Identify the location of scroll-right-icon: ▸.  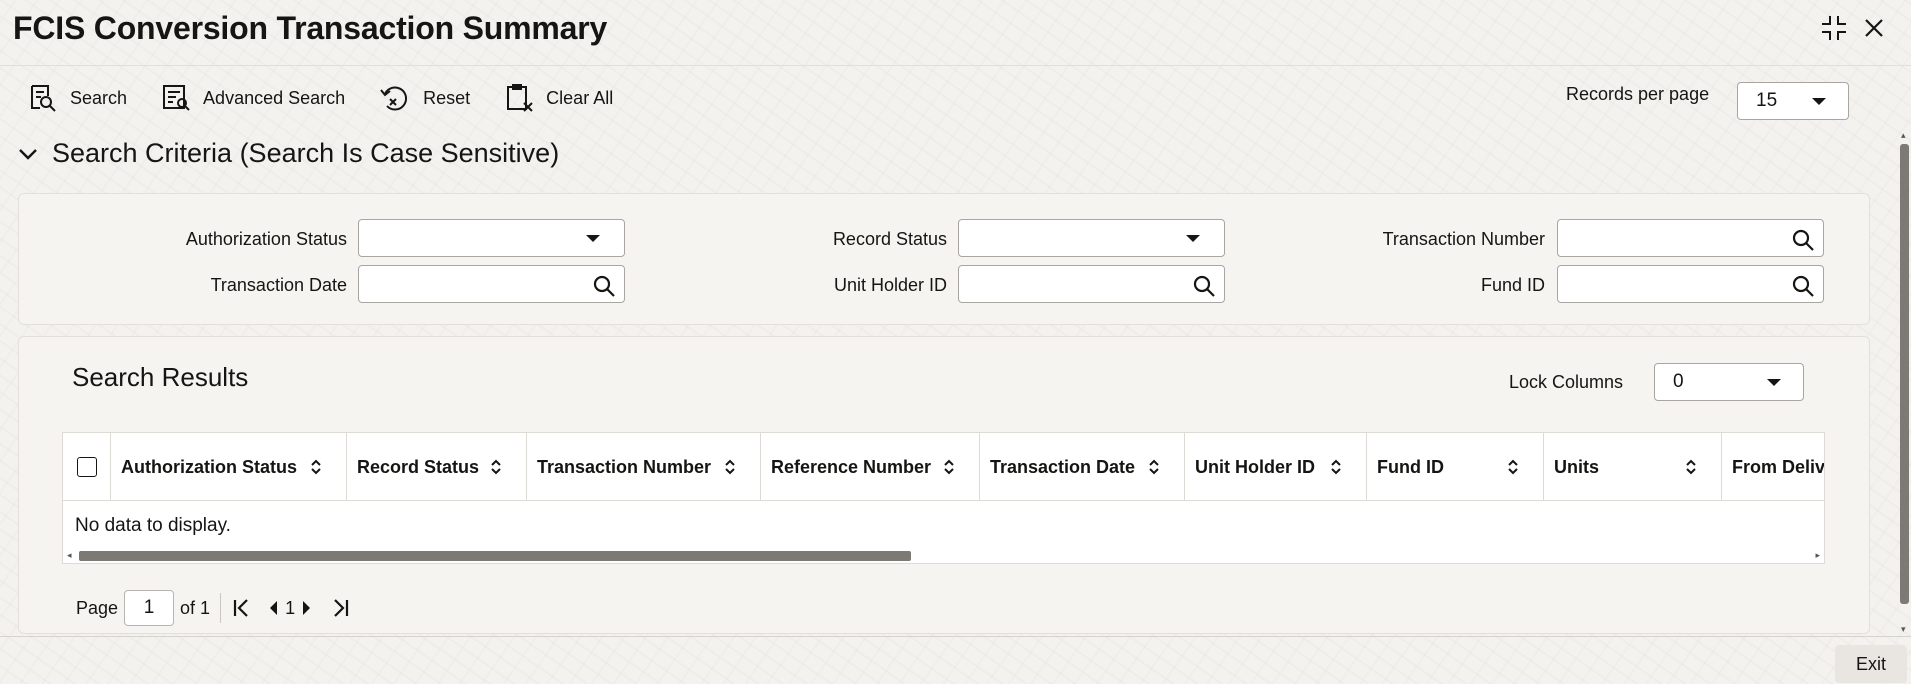
(1817, 555).